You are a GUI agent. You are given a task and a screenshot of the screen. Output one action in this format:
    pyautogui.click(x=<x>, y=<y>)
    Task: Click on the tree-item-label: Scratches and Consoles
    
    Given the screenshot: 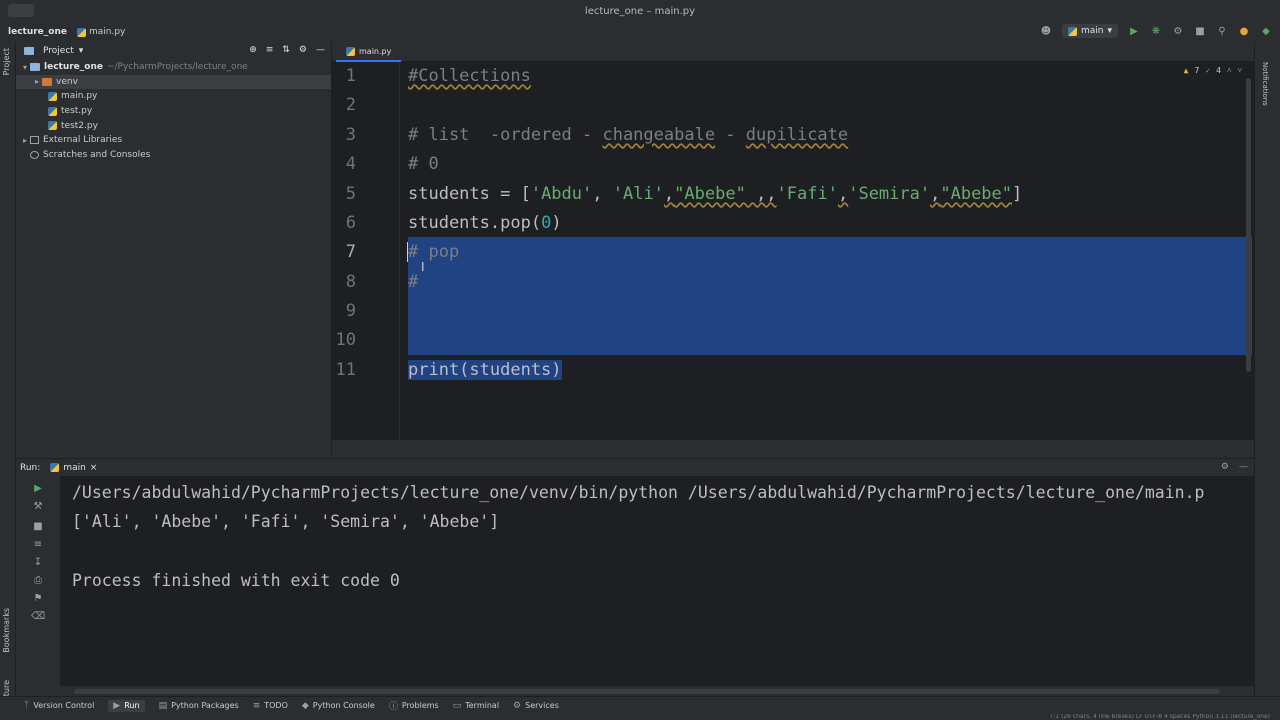 What is the action you would take?
    pyautogui.click(x=97, y=154)
    